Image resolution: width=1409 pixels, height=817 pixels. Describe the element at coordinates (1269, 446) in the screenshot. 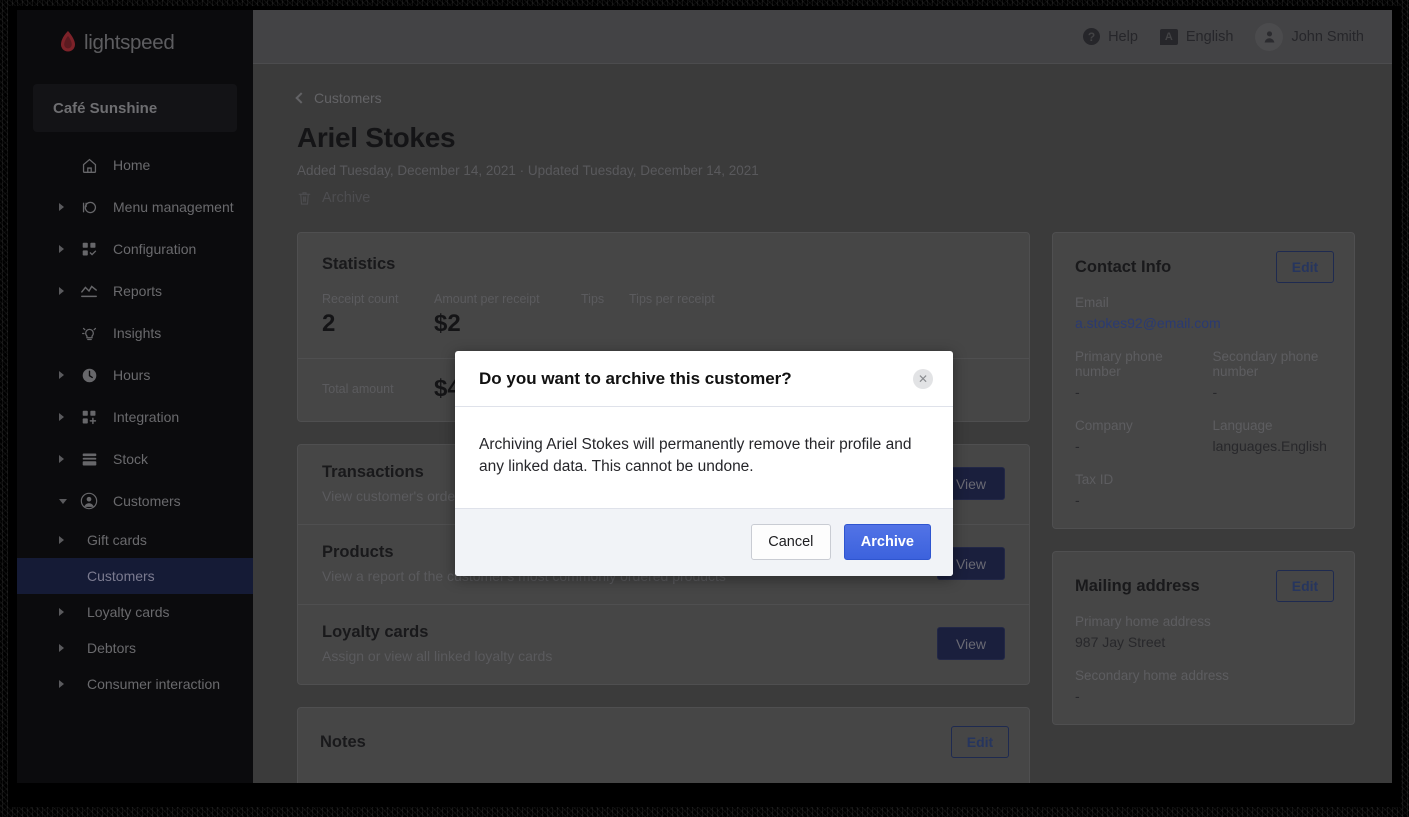

I see `field-value: languages.English` at that location.